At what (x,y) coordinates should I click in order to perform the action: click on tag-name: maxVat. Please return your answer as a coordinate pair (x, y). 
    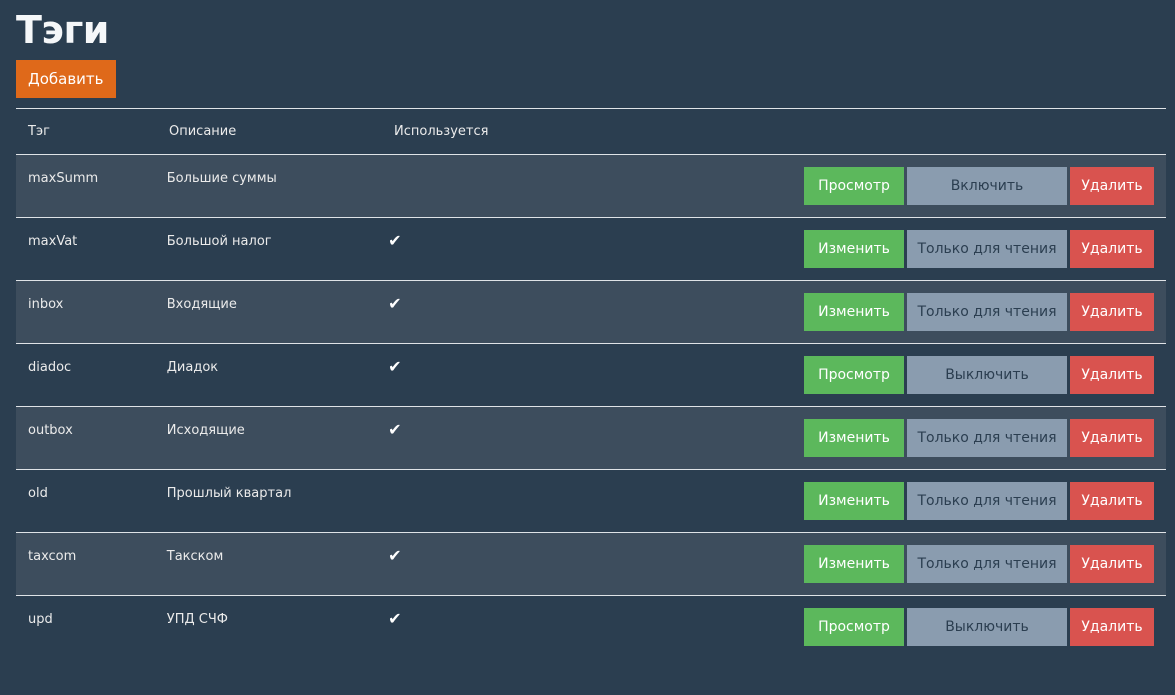
    Looking at the image, I should click on (53, 241).